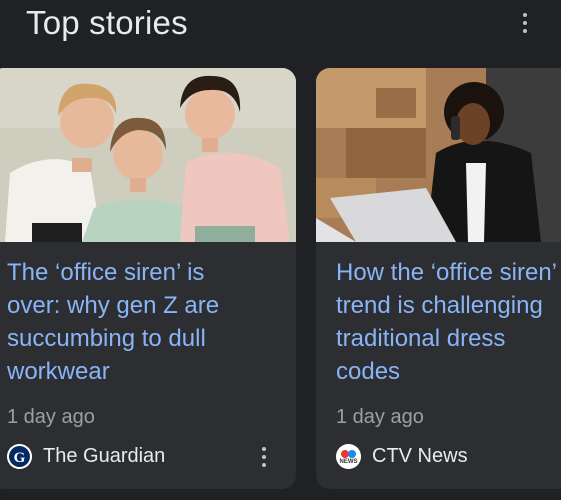  Describe the element at coordinates (420, 456) in the screenshot. I see `source-name: CTV News` at that location.